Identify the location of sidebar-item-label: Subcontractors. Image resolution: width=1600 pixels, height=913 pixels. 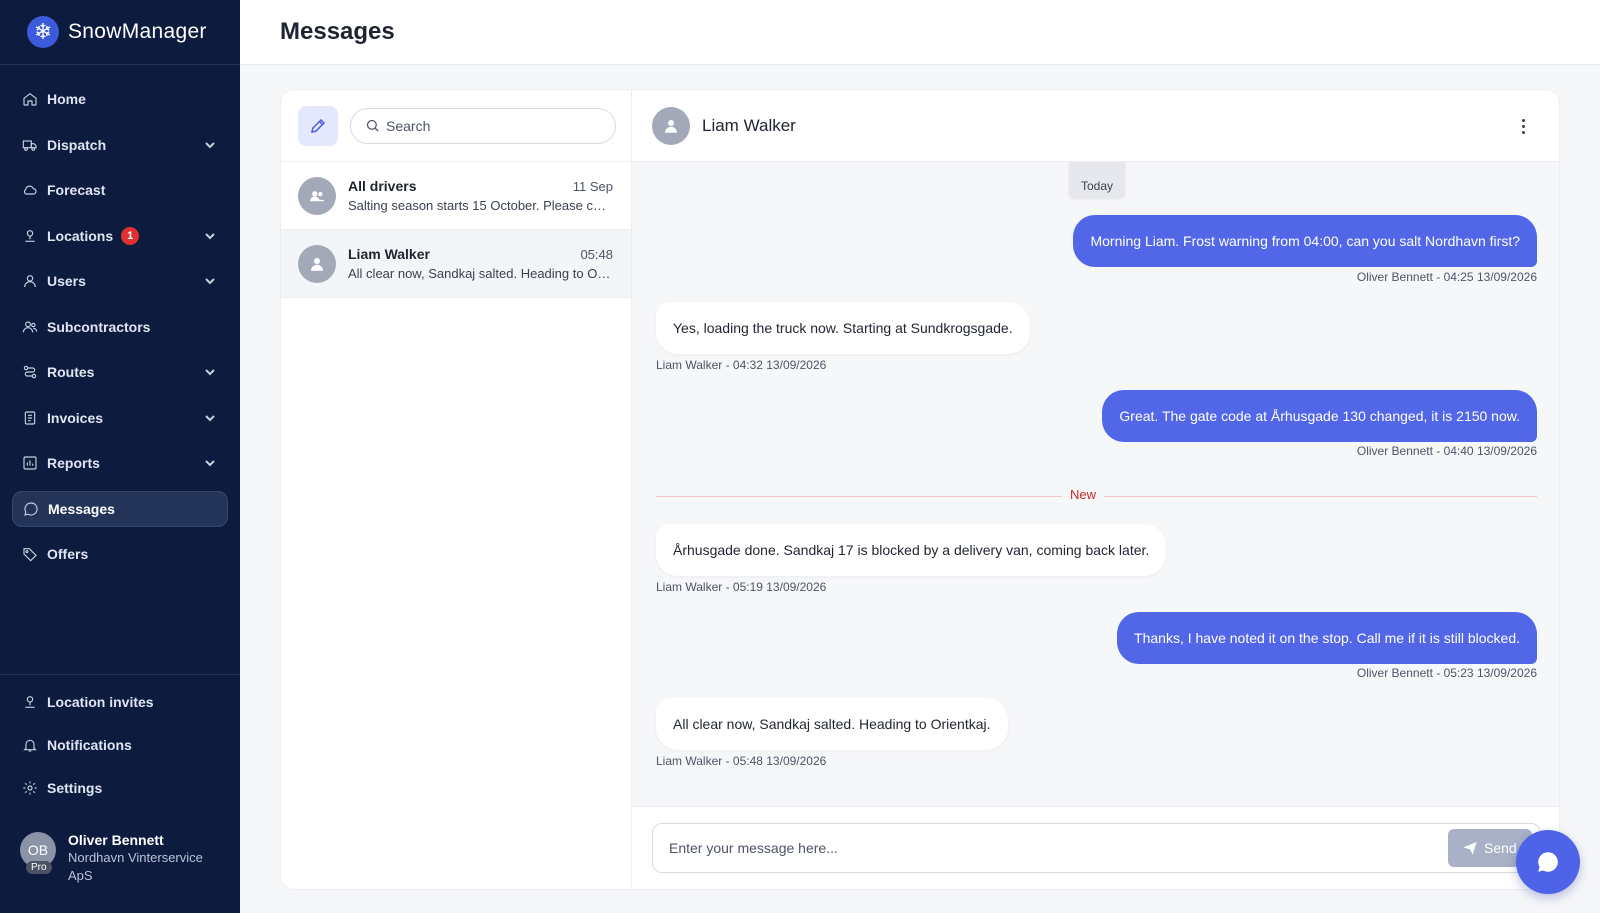
(99, 326).